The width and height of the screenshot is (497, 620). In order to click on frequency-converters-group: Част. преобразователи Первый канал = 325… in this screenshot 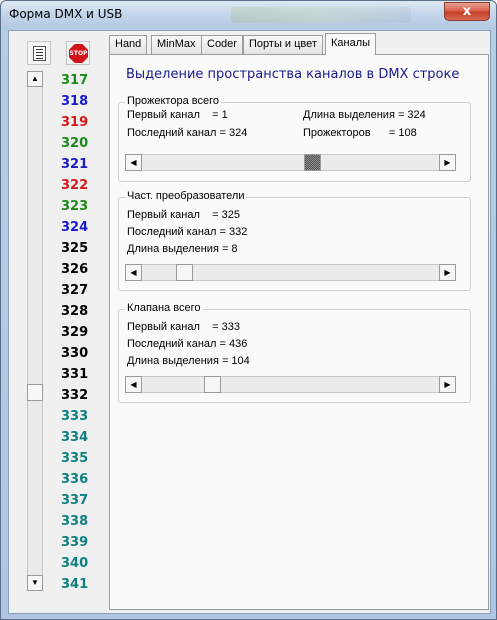, I will do `click(294, 240)`.